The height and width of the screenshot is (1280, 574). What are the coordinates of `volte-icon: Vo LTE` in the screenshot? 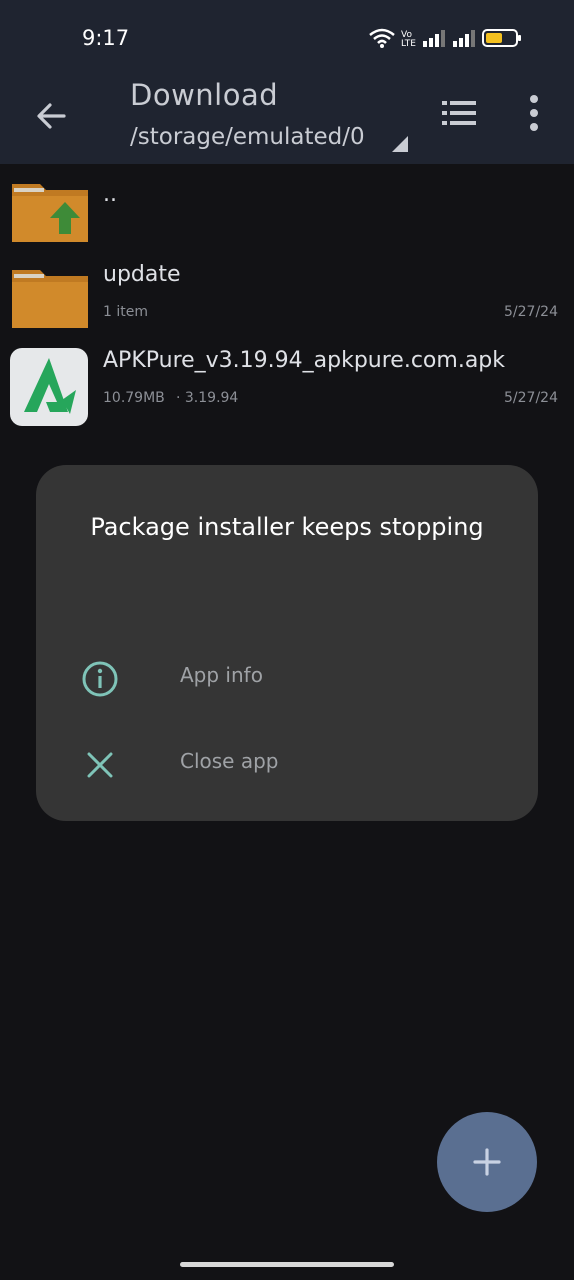 It's located at (408, 39).